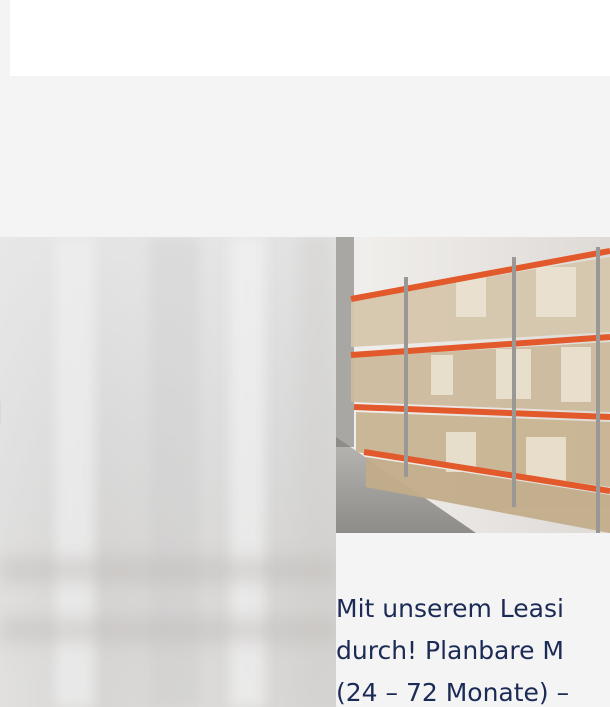 Image resolution: width=610 pixels, height=707 pixels. What do you see at coordinates (453, 692) in the screenshot?
I see `intro-line: (24 – 72 Monate) –` at bounding box center [453, 692].